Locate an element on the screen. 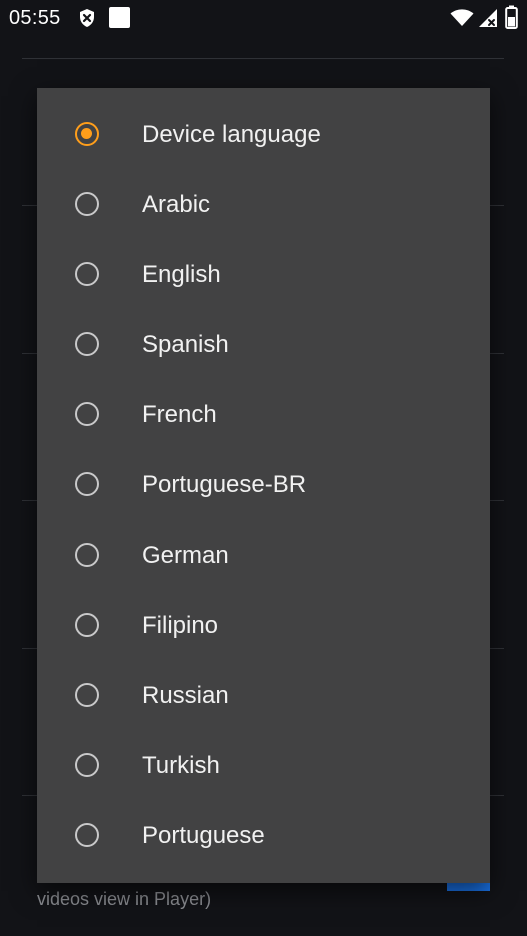 This screenshot has height=936, width=527. language-option-english: English is located at coordinates (263, 275).